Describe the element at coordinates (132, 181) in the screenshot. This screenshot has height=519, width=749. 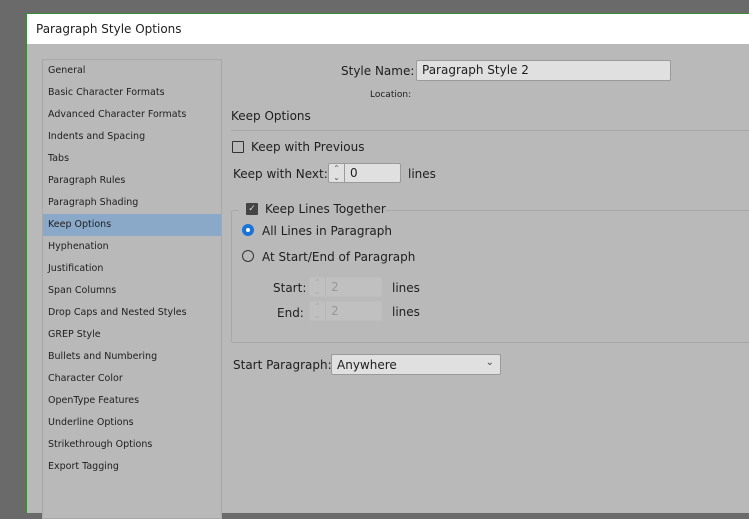
I see `sidebar-item-paragraph-rules: Paragraph Rules` at that location.